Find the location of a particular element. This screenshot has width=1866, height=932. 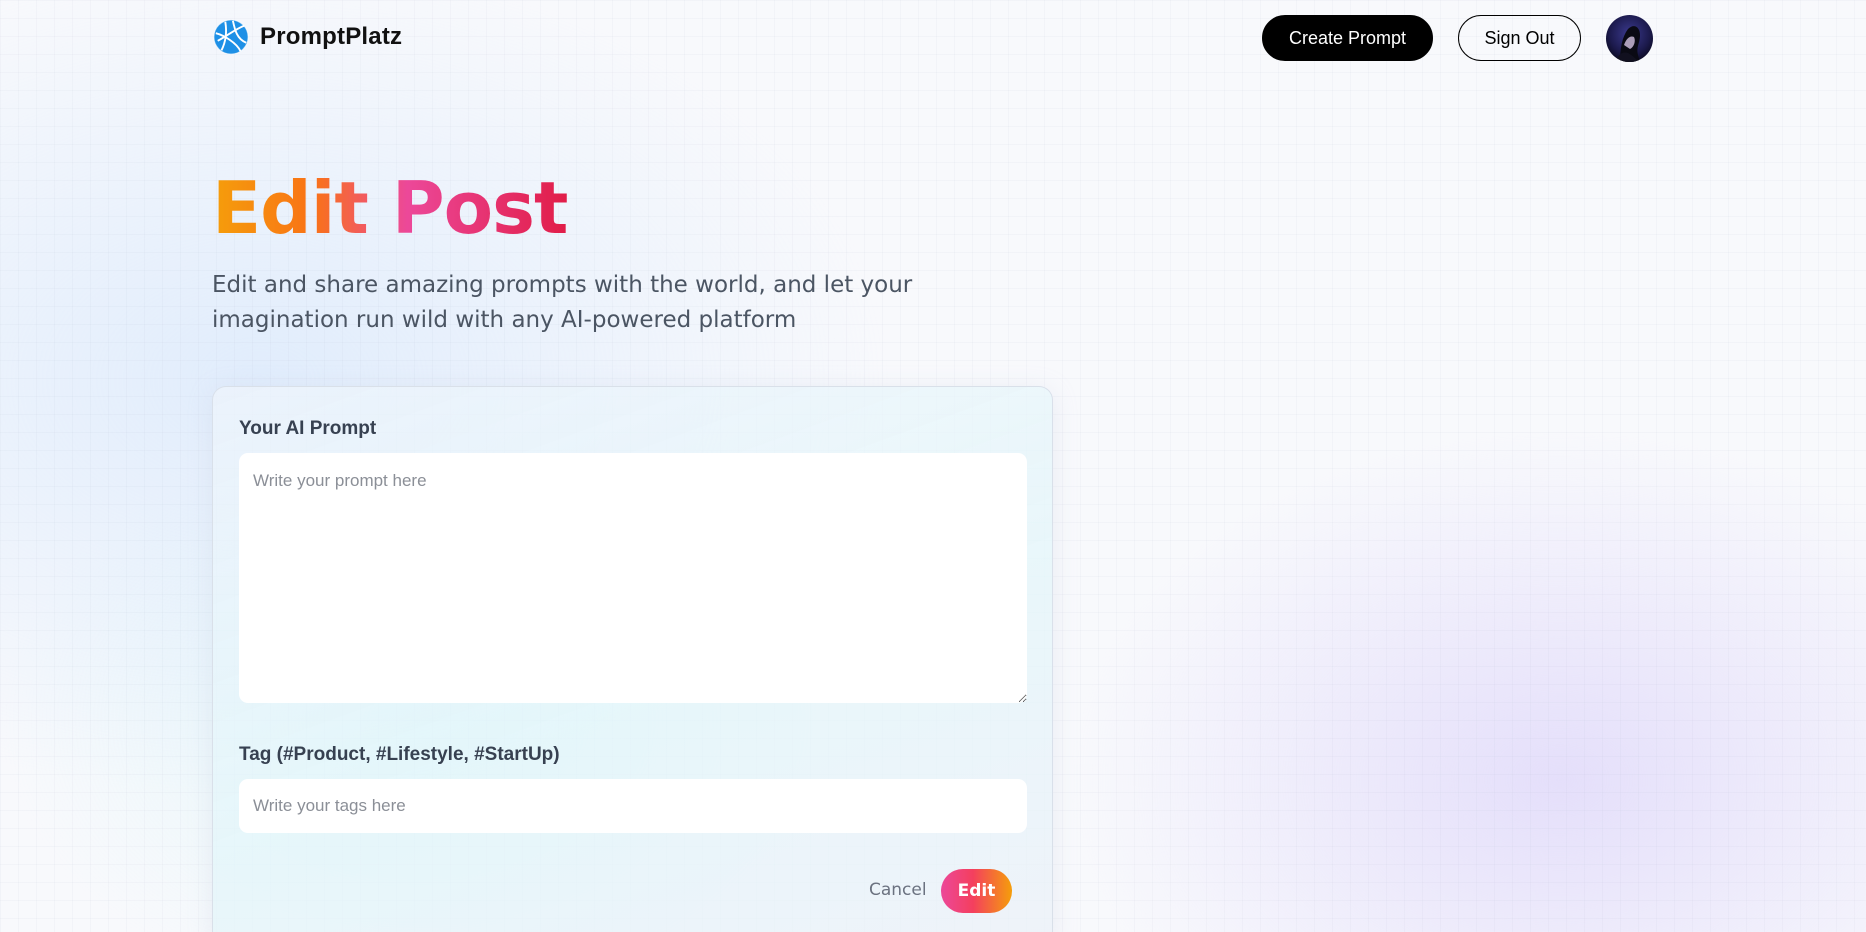

top-nav: PromptPlatz Create Prompt Sign Out is located at coordinates (933, 38).